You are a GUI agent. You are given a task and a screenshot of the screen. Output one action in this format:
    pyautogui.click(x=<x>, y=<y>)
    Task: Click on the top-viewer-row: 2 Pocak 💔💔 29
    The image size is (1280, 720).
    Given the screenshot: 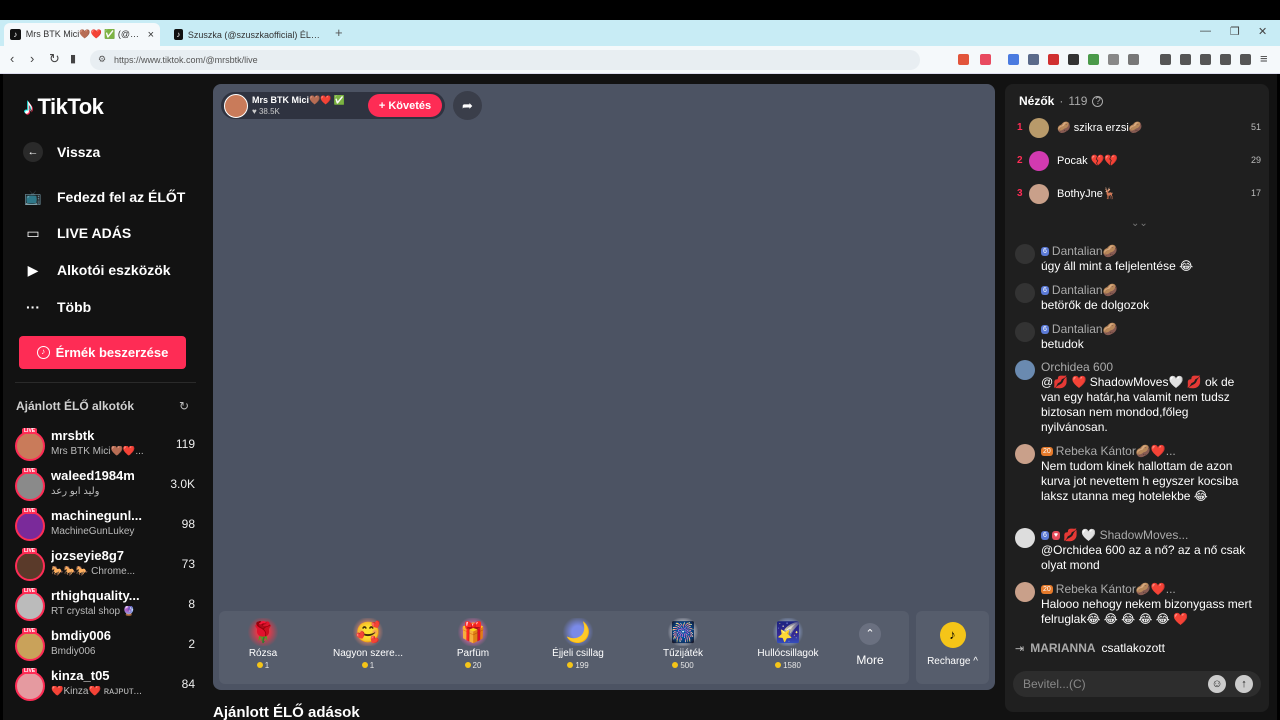 What is the action you would take?
    pyautogui.click(x=1138, y=161)
    